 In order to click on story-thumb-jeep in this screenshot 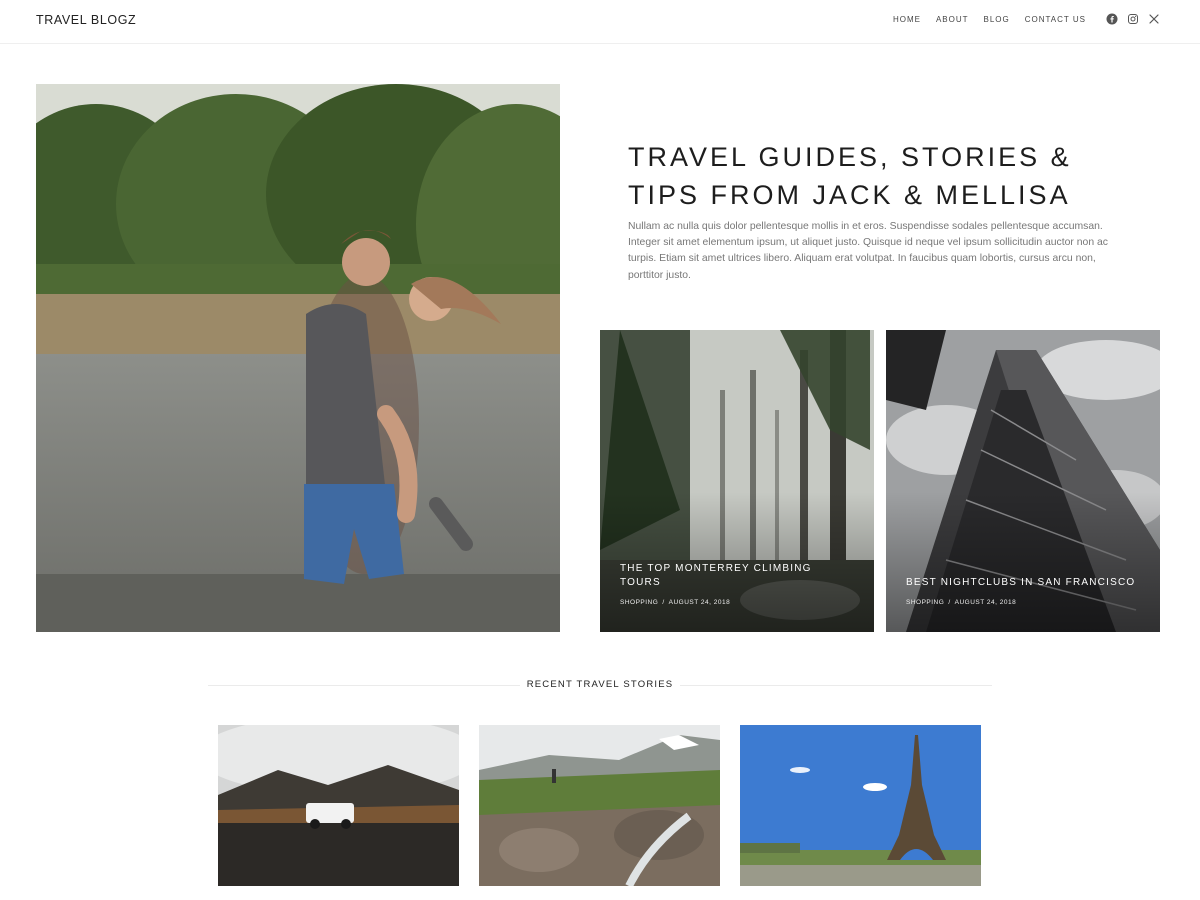, I will do `click(338, 805)`.